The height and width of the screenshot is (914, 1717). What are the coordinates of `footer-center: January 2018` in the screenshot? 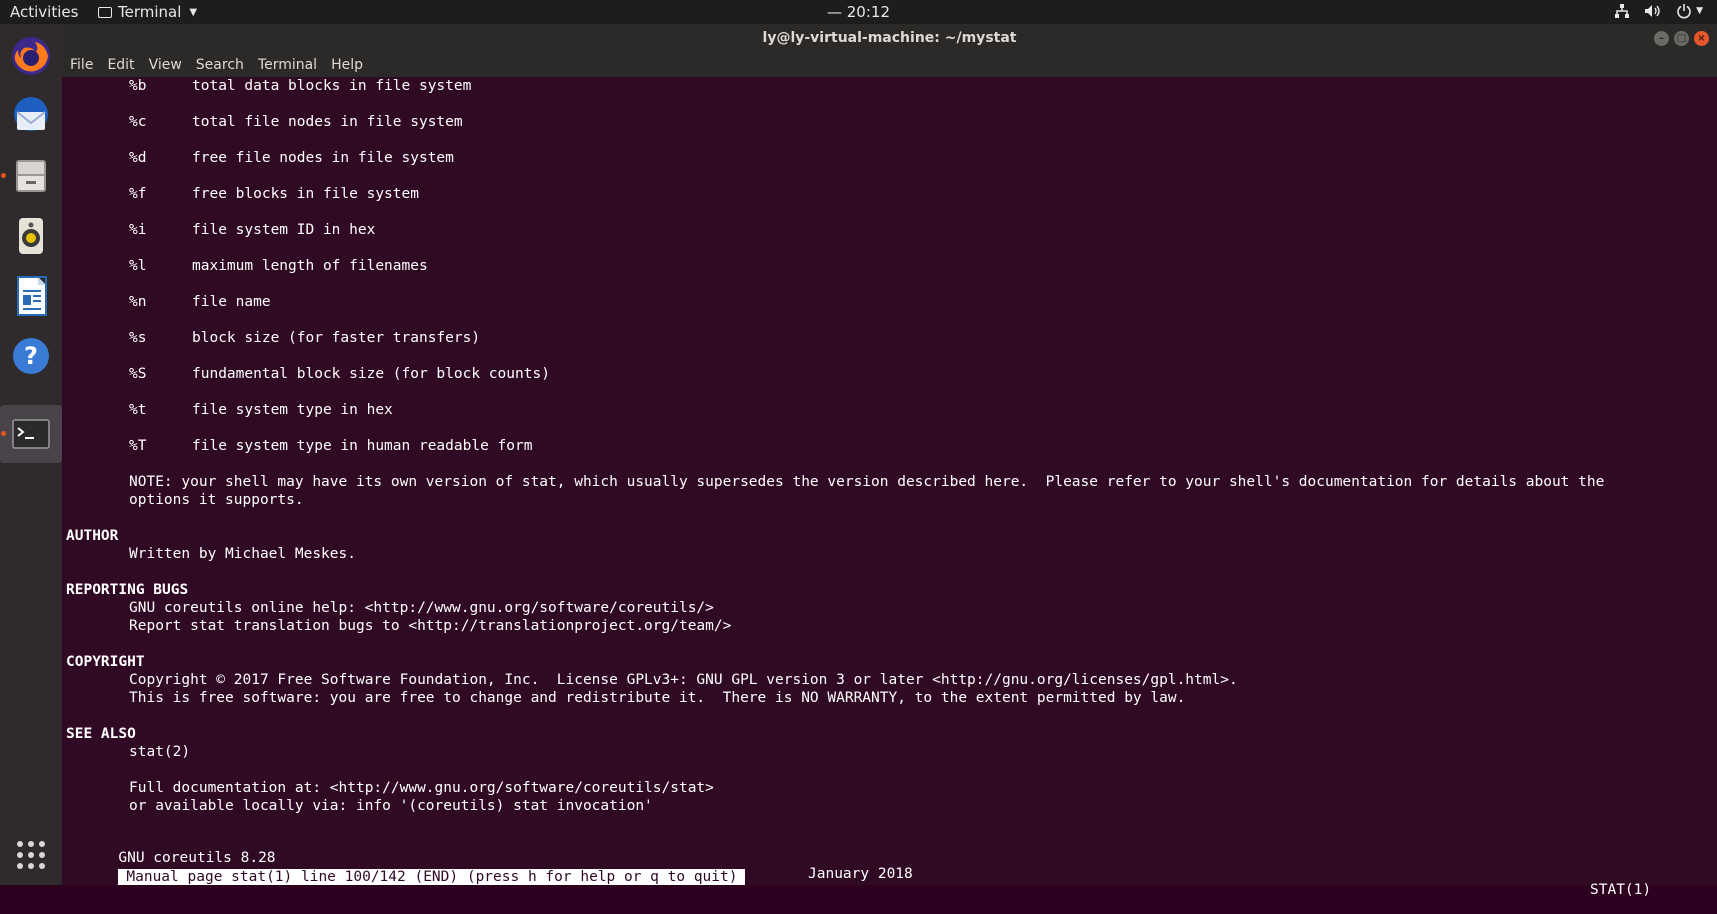 It's located at (860, 874).